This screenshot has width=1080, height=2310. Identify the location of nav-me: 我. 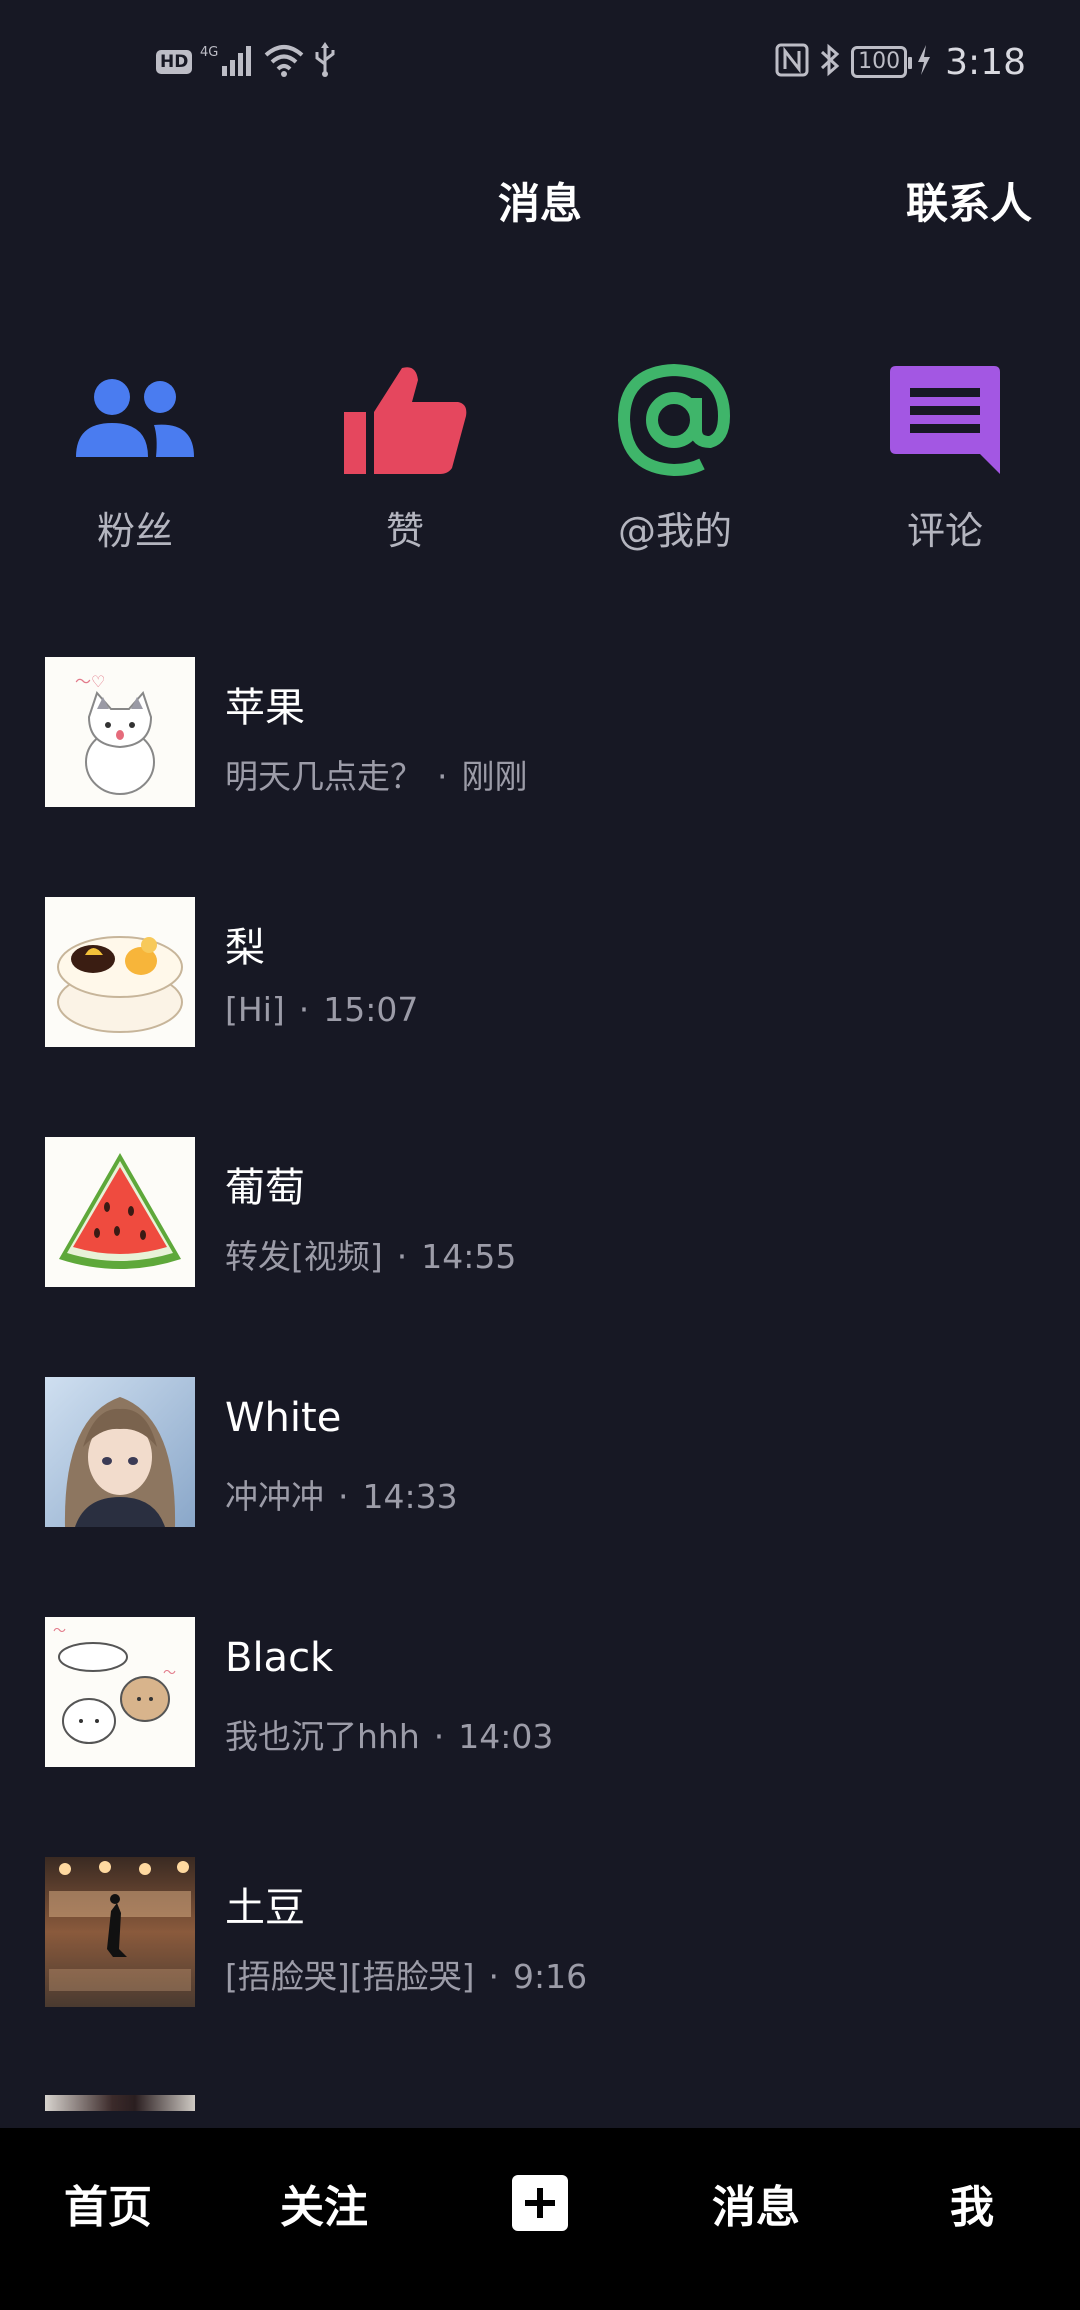
(972, 2203).